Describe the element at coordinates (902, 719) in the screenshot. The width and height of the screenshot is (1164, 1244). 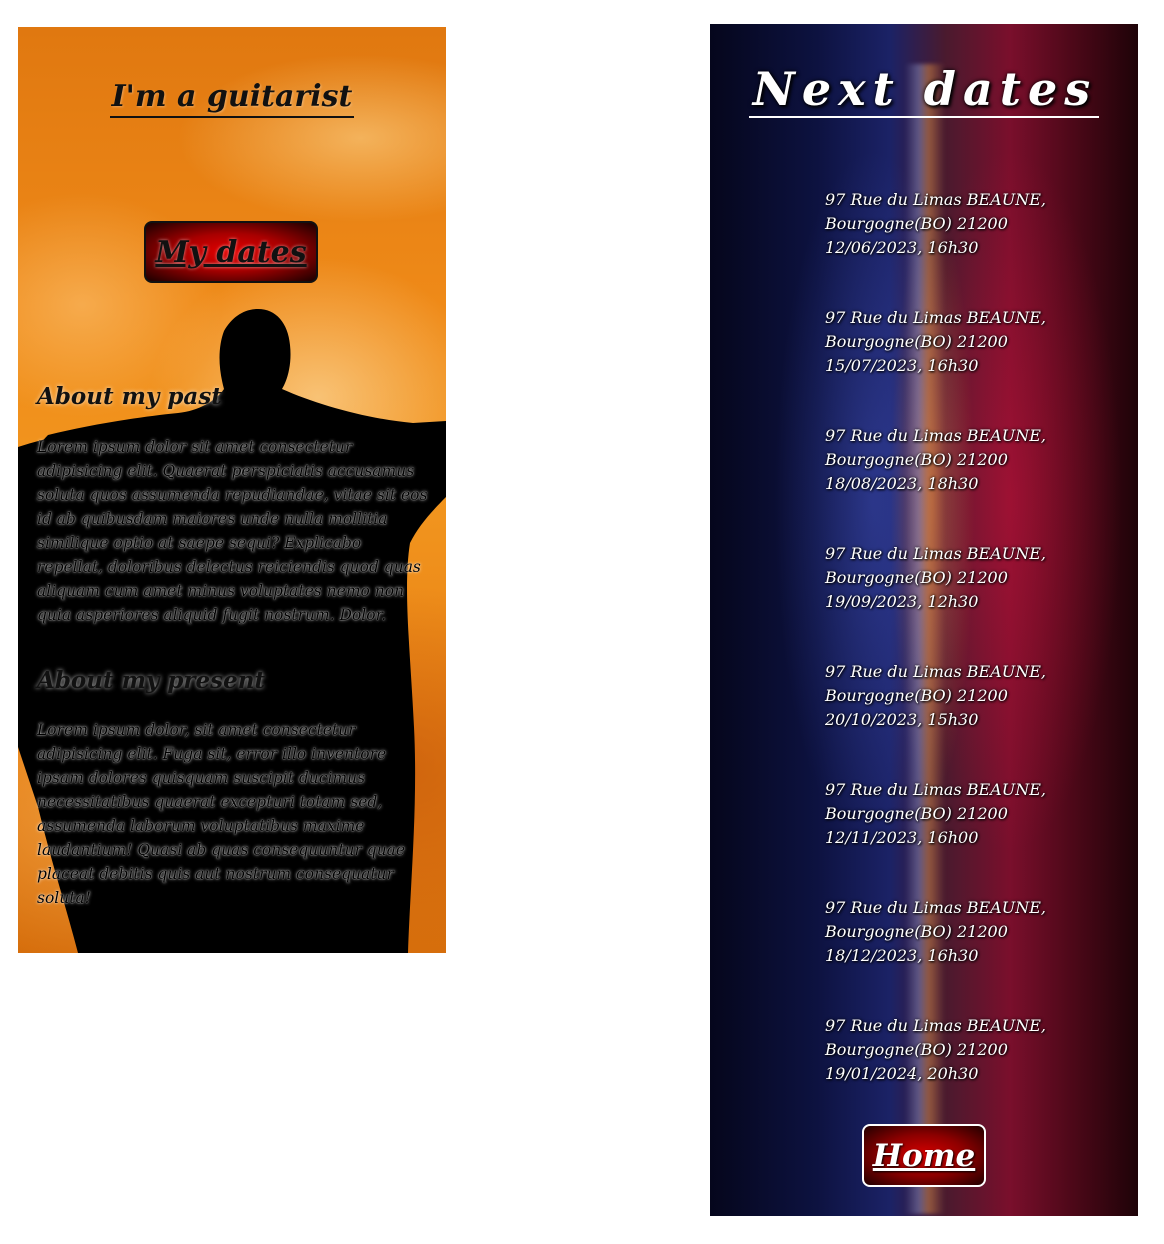
I see `date-when: 20/10/2023, 15h30` at that location.